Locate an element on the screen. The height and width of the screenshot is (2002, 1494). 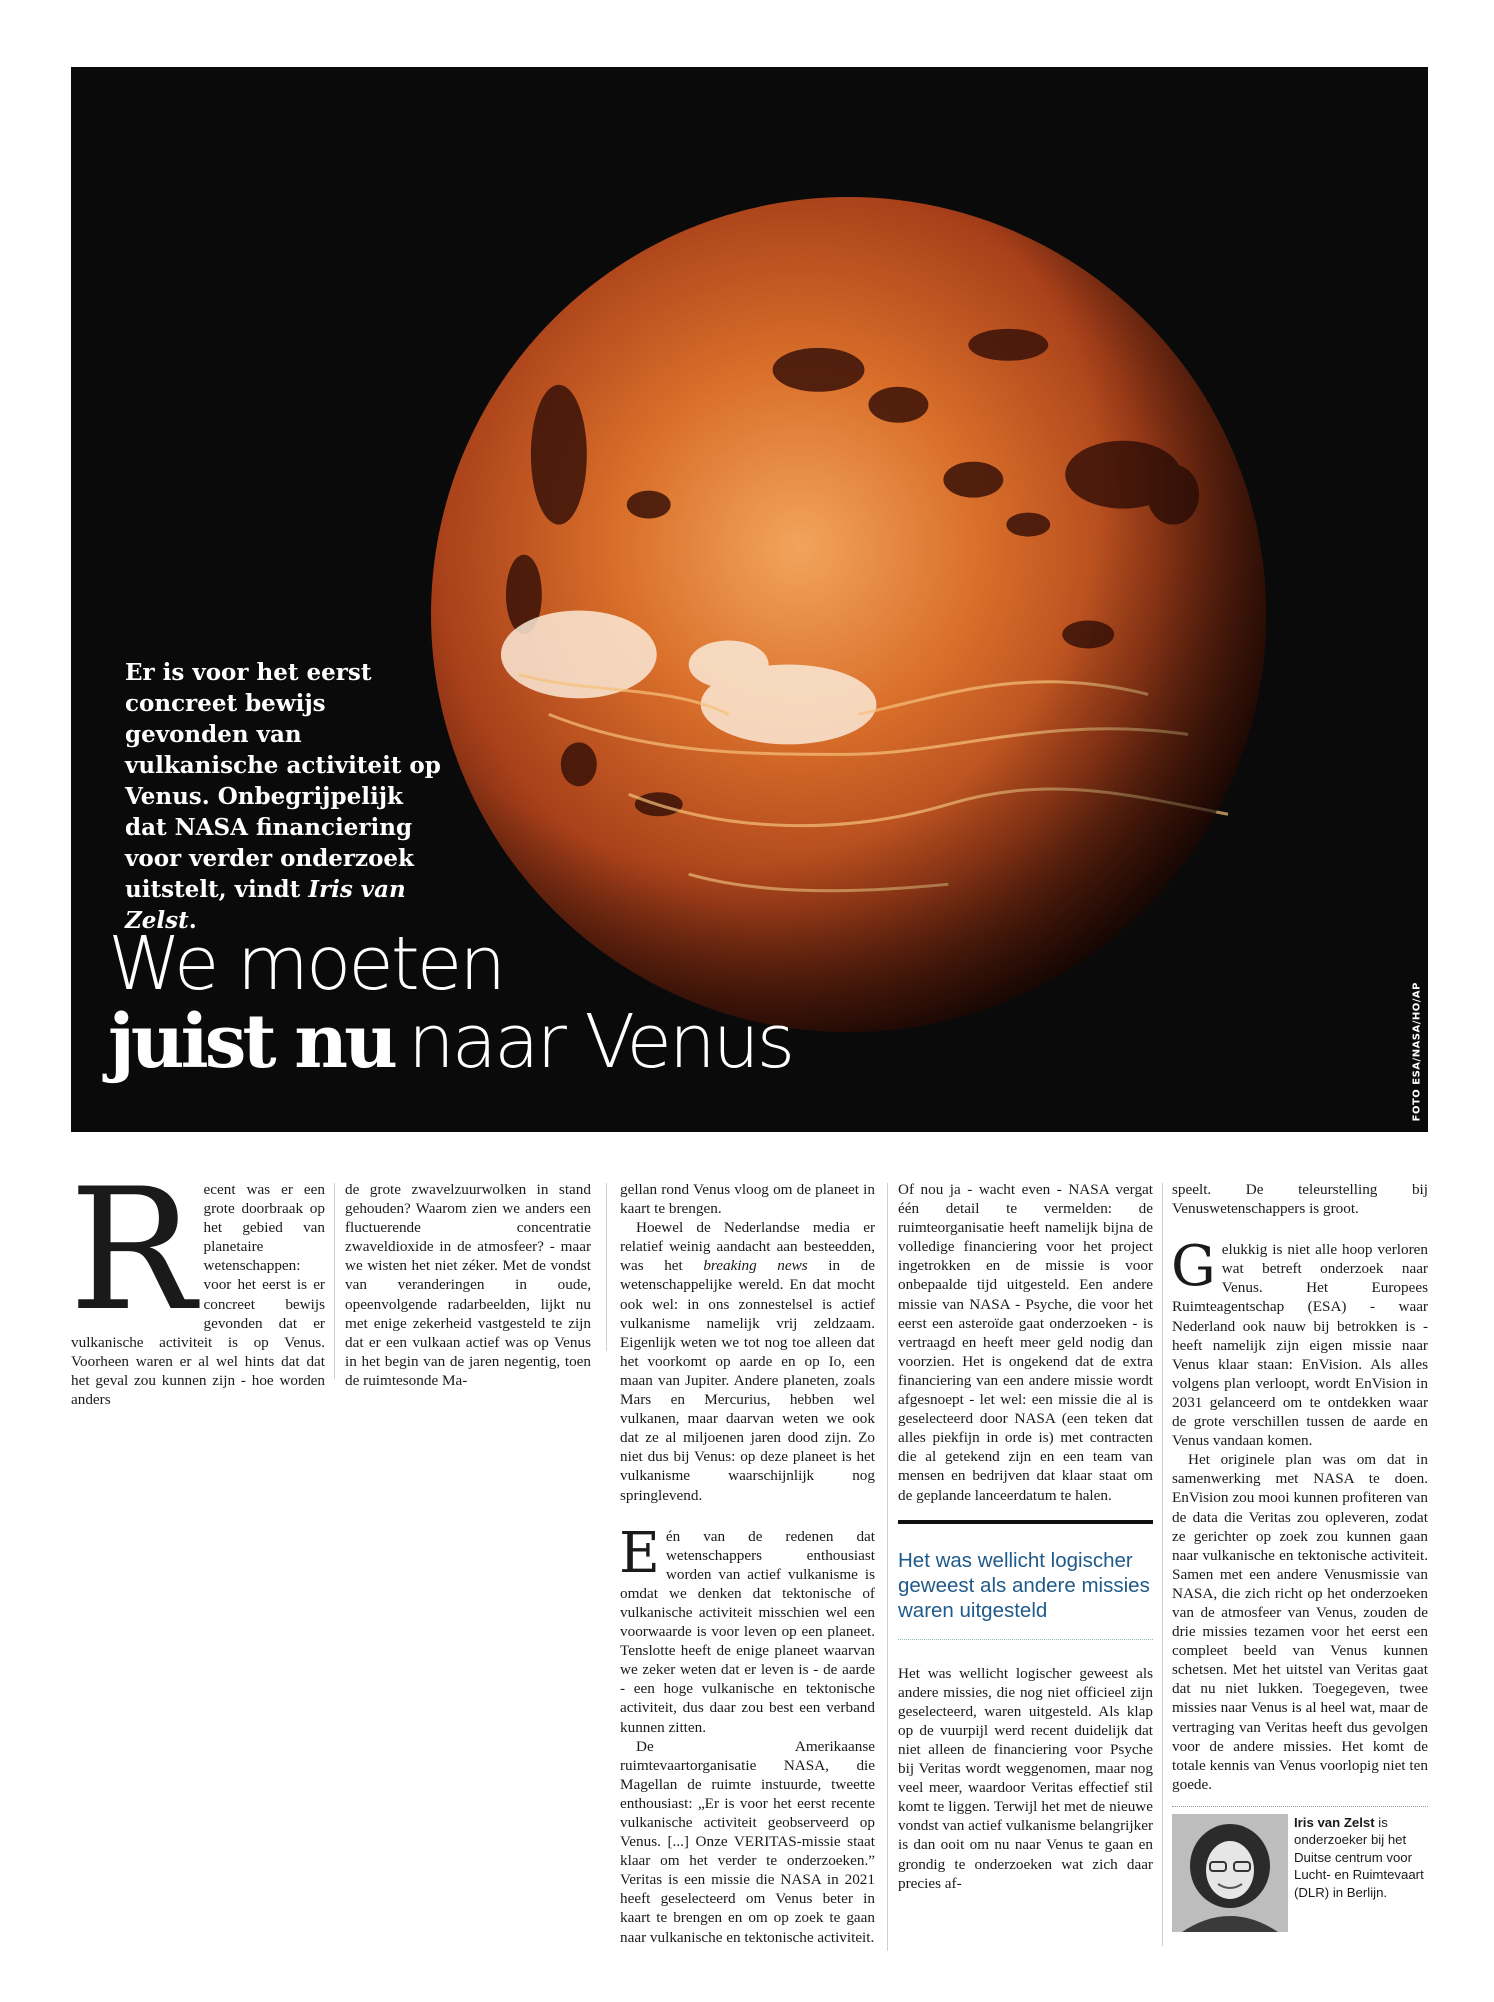
photo-credit: FOTO ESA/NASA/HO/AP is located at coordinates (1416, 1052).